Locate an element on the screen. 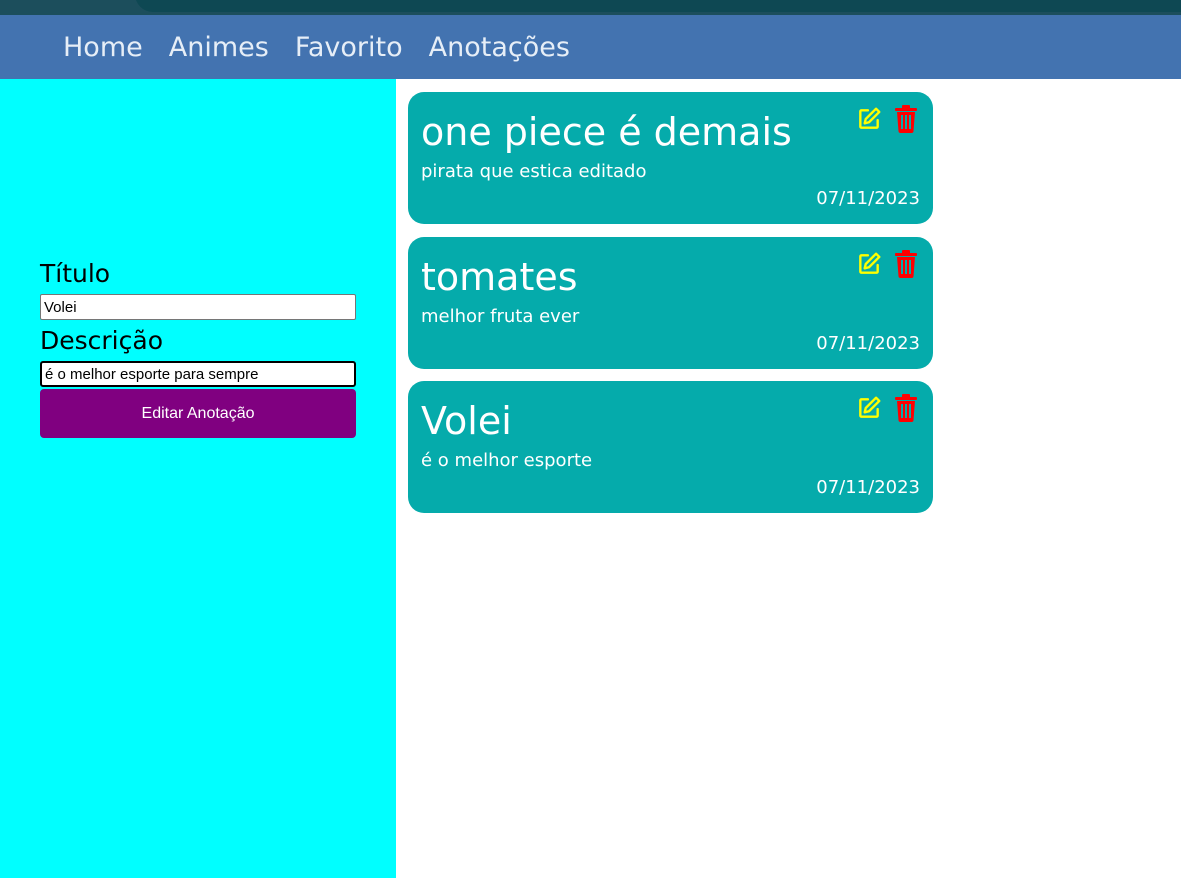 This screenshot has width=1181, height=878. navbar: Home Animes Favorito Anotações is located at coordinates (590, 47).